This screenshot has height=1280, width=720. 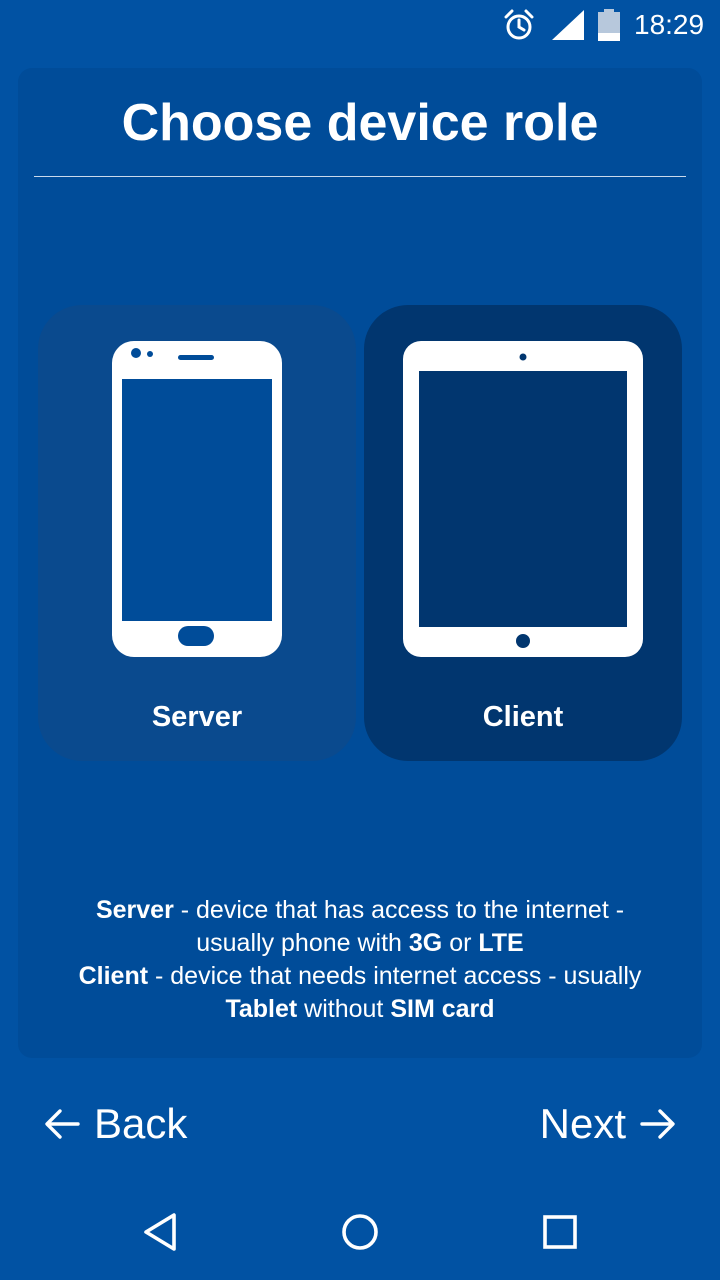 What do you see at coordinates (669, 24) in the screenshot?
I see `status-time: 18:29` at bounding box center [669, 24].